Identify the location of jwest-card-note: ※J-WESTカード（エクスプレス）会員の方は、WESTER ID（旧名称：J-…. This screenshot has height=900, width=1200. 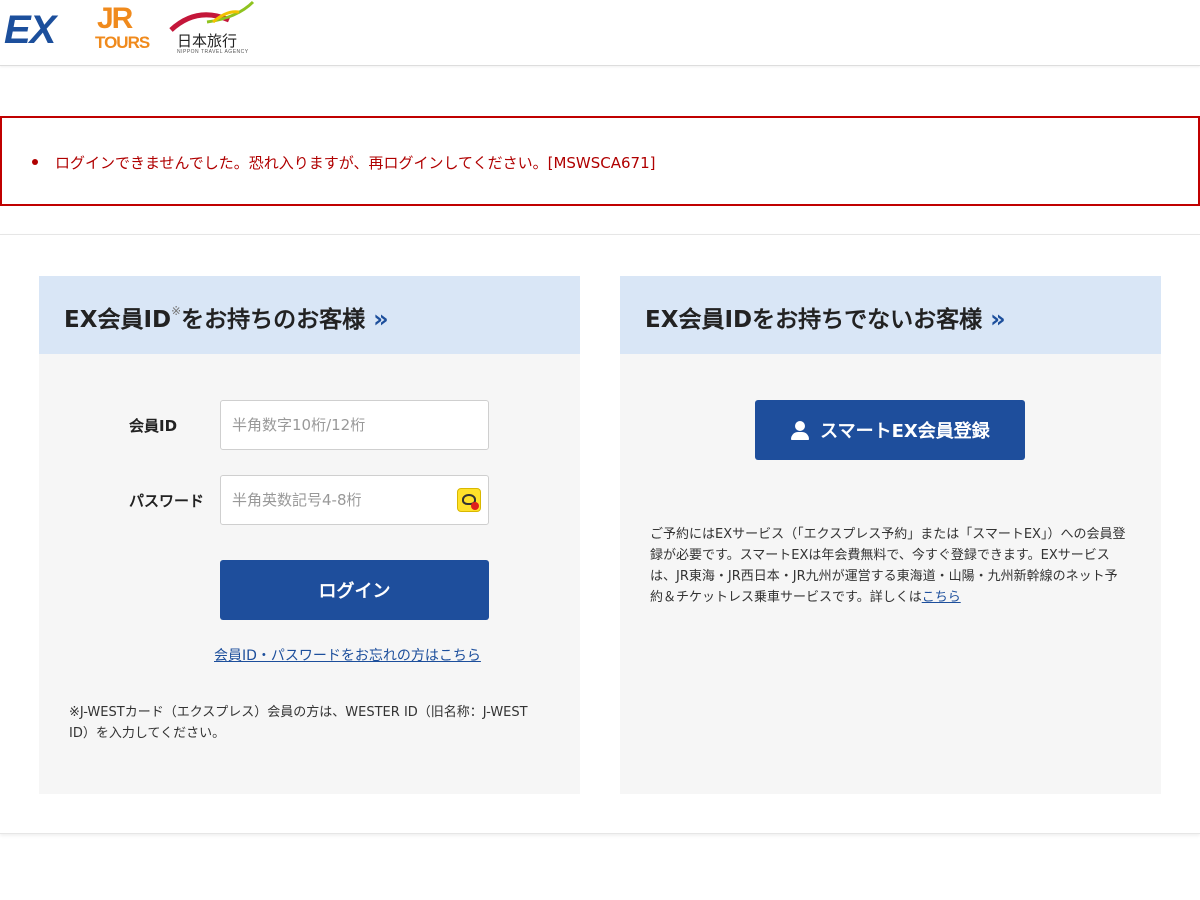
(298, 723).